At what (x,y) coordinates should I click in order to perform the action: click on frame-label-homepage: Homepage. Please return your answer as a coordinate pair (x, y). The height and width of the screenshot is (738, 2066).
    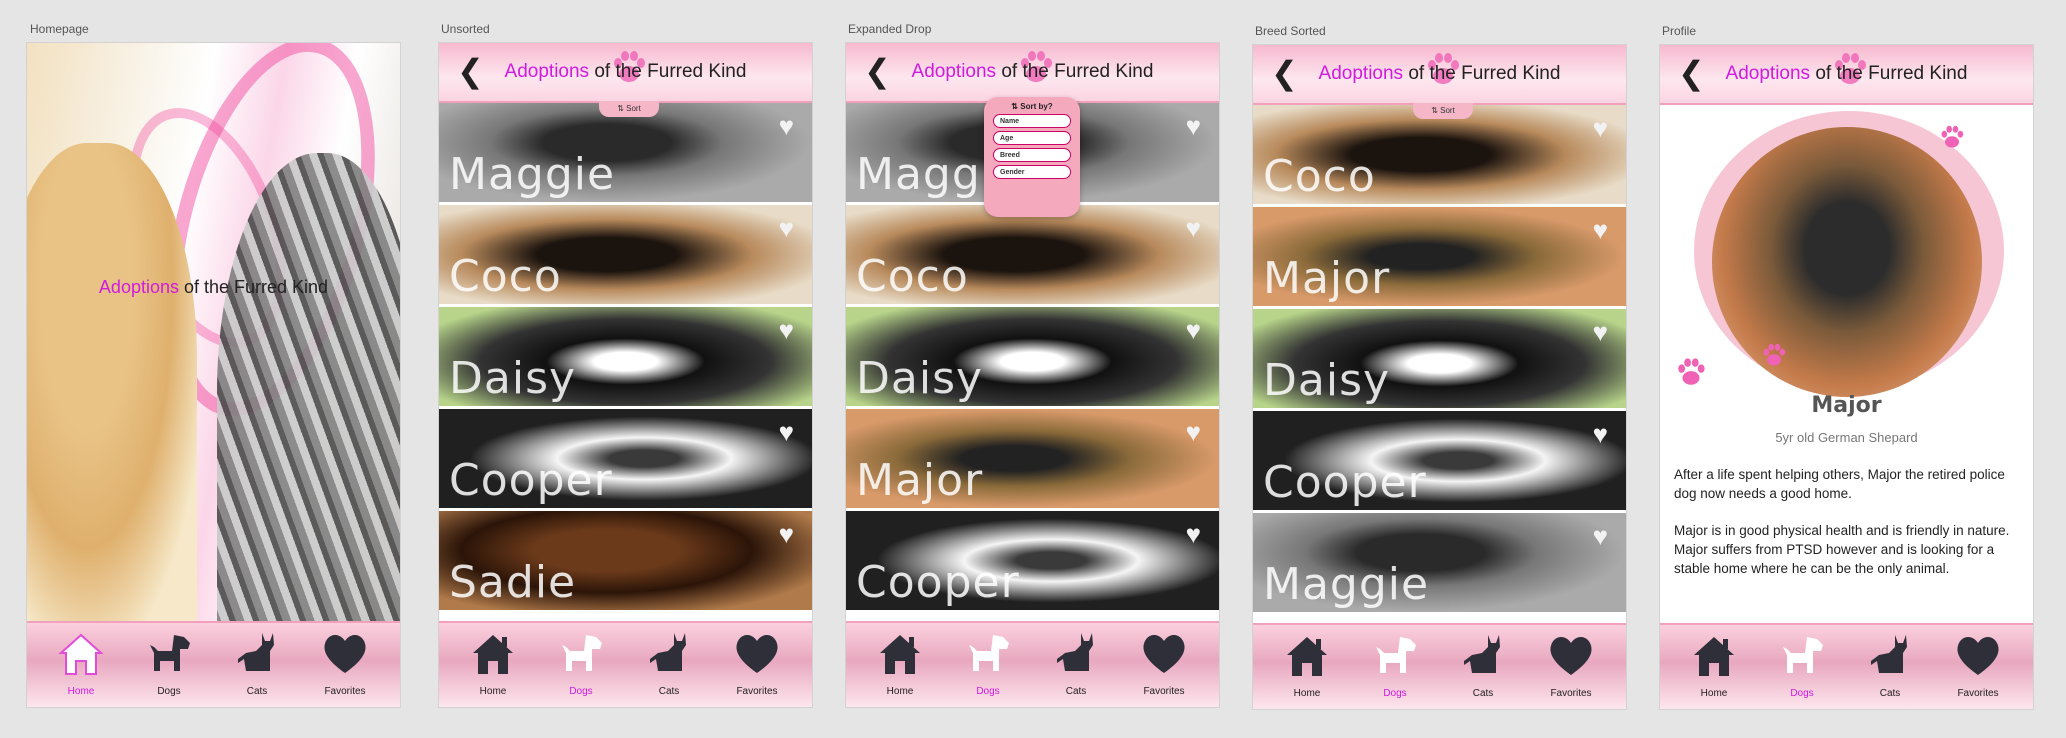
    Looking at the image, I should click on (59, 29).